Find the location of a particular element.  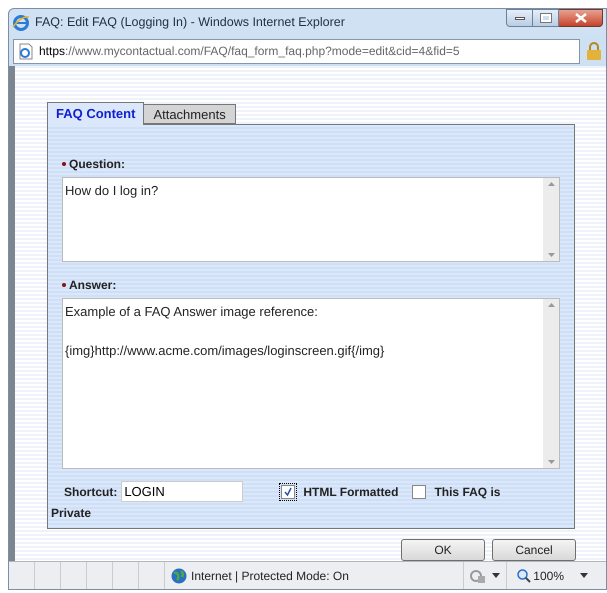

maximize-button is located at coordinates (546, 18).